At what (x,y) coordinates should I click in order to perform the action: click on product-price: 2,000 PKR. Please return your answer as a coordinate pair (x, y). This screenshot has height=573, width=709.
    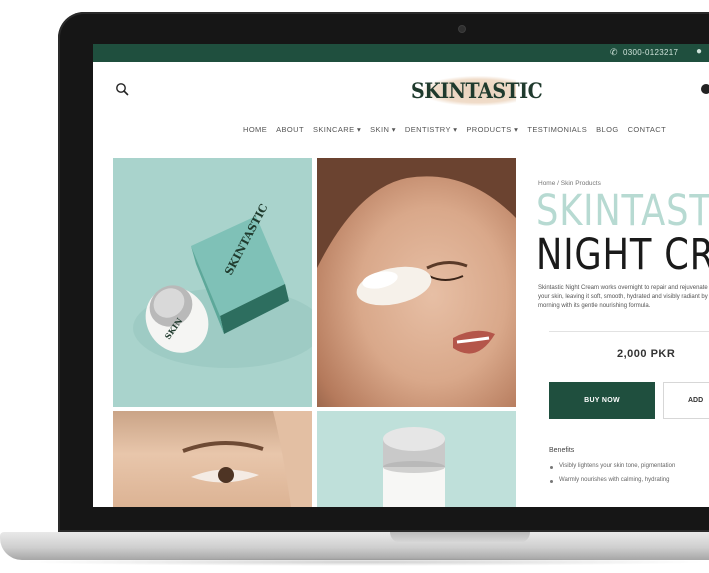
    Looking at the image, I should click on (646, 354).